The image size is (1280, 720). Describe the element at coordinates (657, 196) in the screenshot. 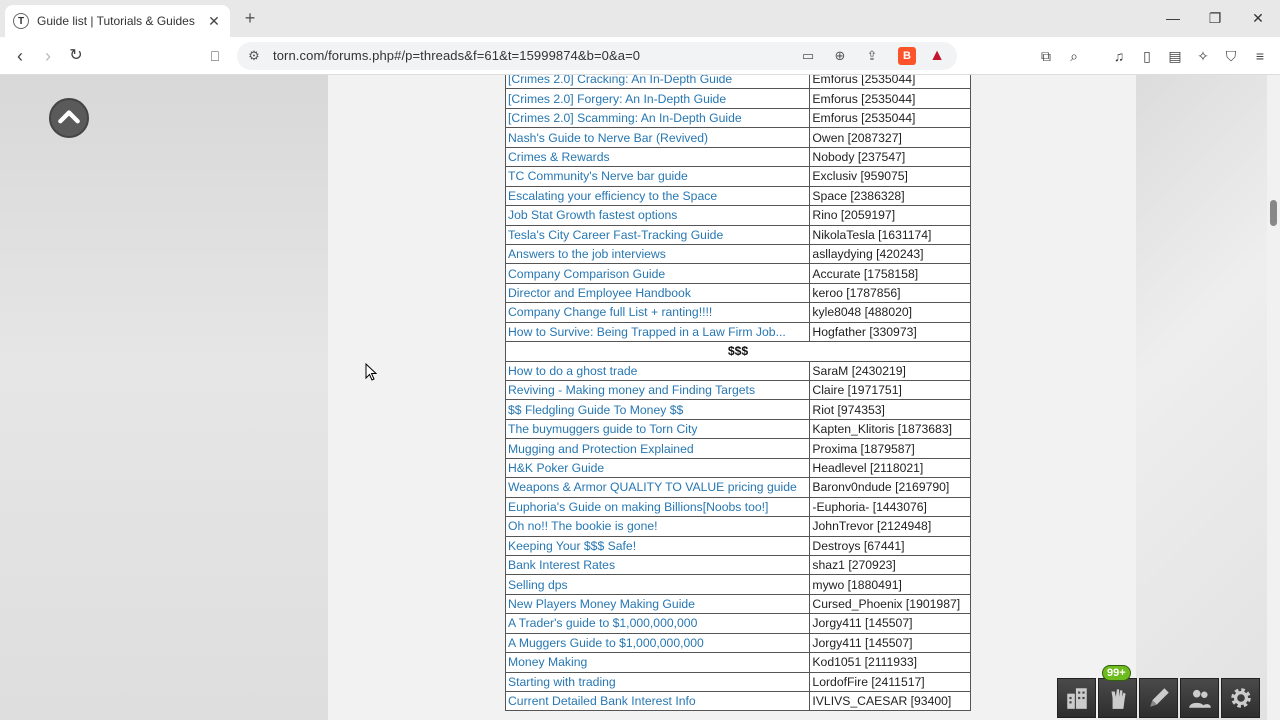

I see `guide-title-link: Escalating your efficiency to the Space` at that location.